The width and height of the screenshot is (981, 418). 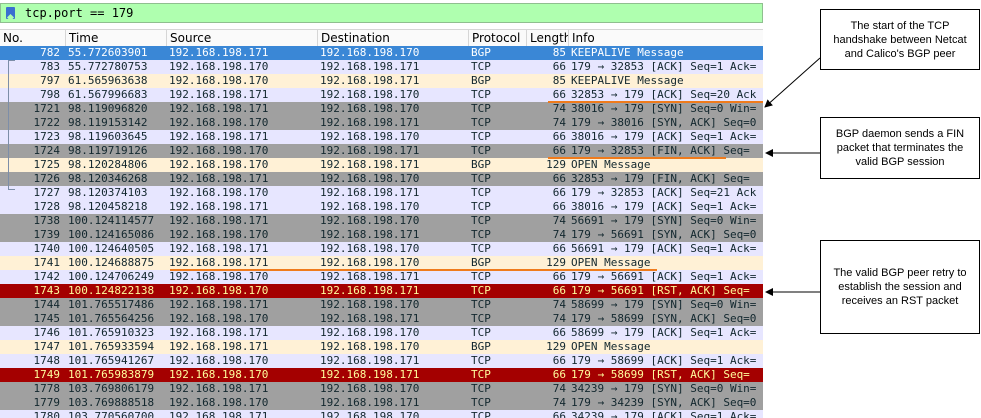 What do you see at coordinates (792, 176) in the screenshot?
I see `annotation-arrows` at bounding box center [792, 176].